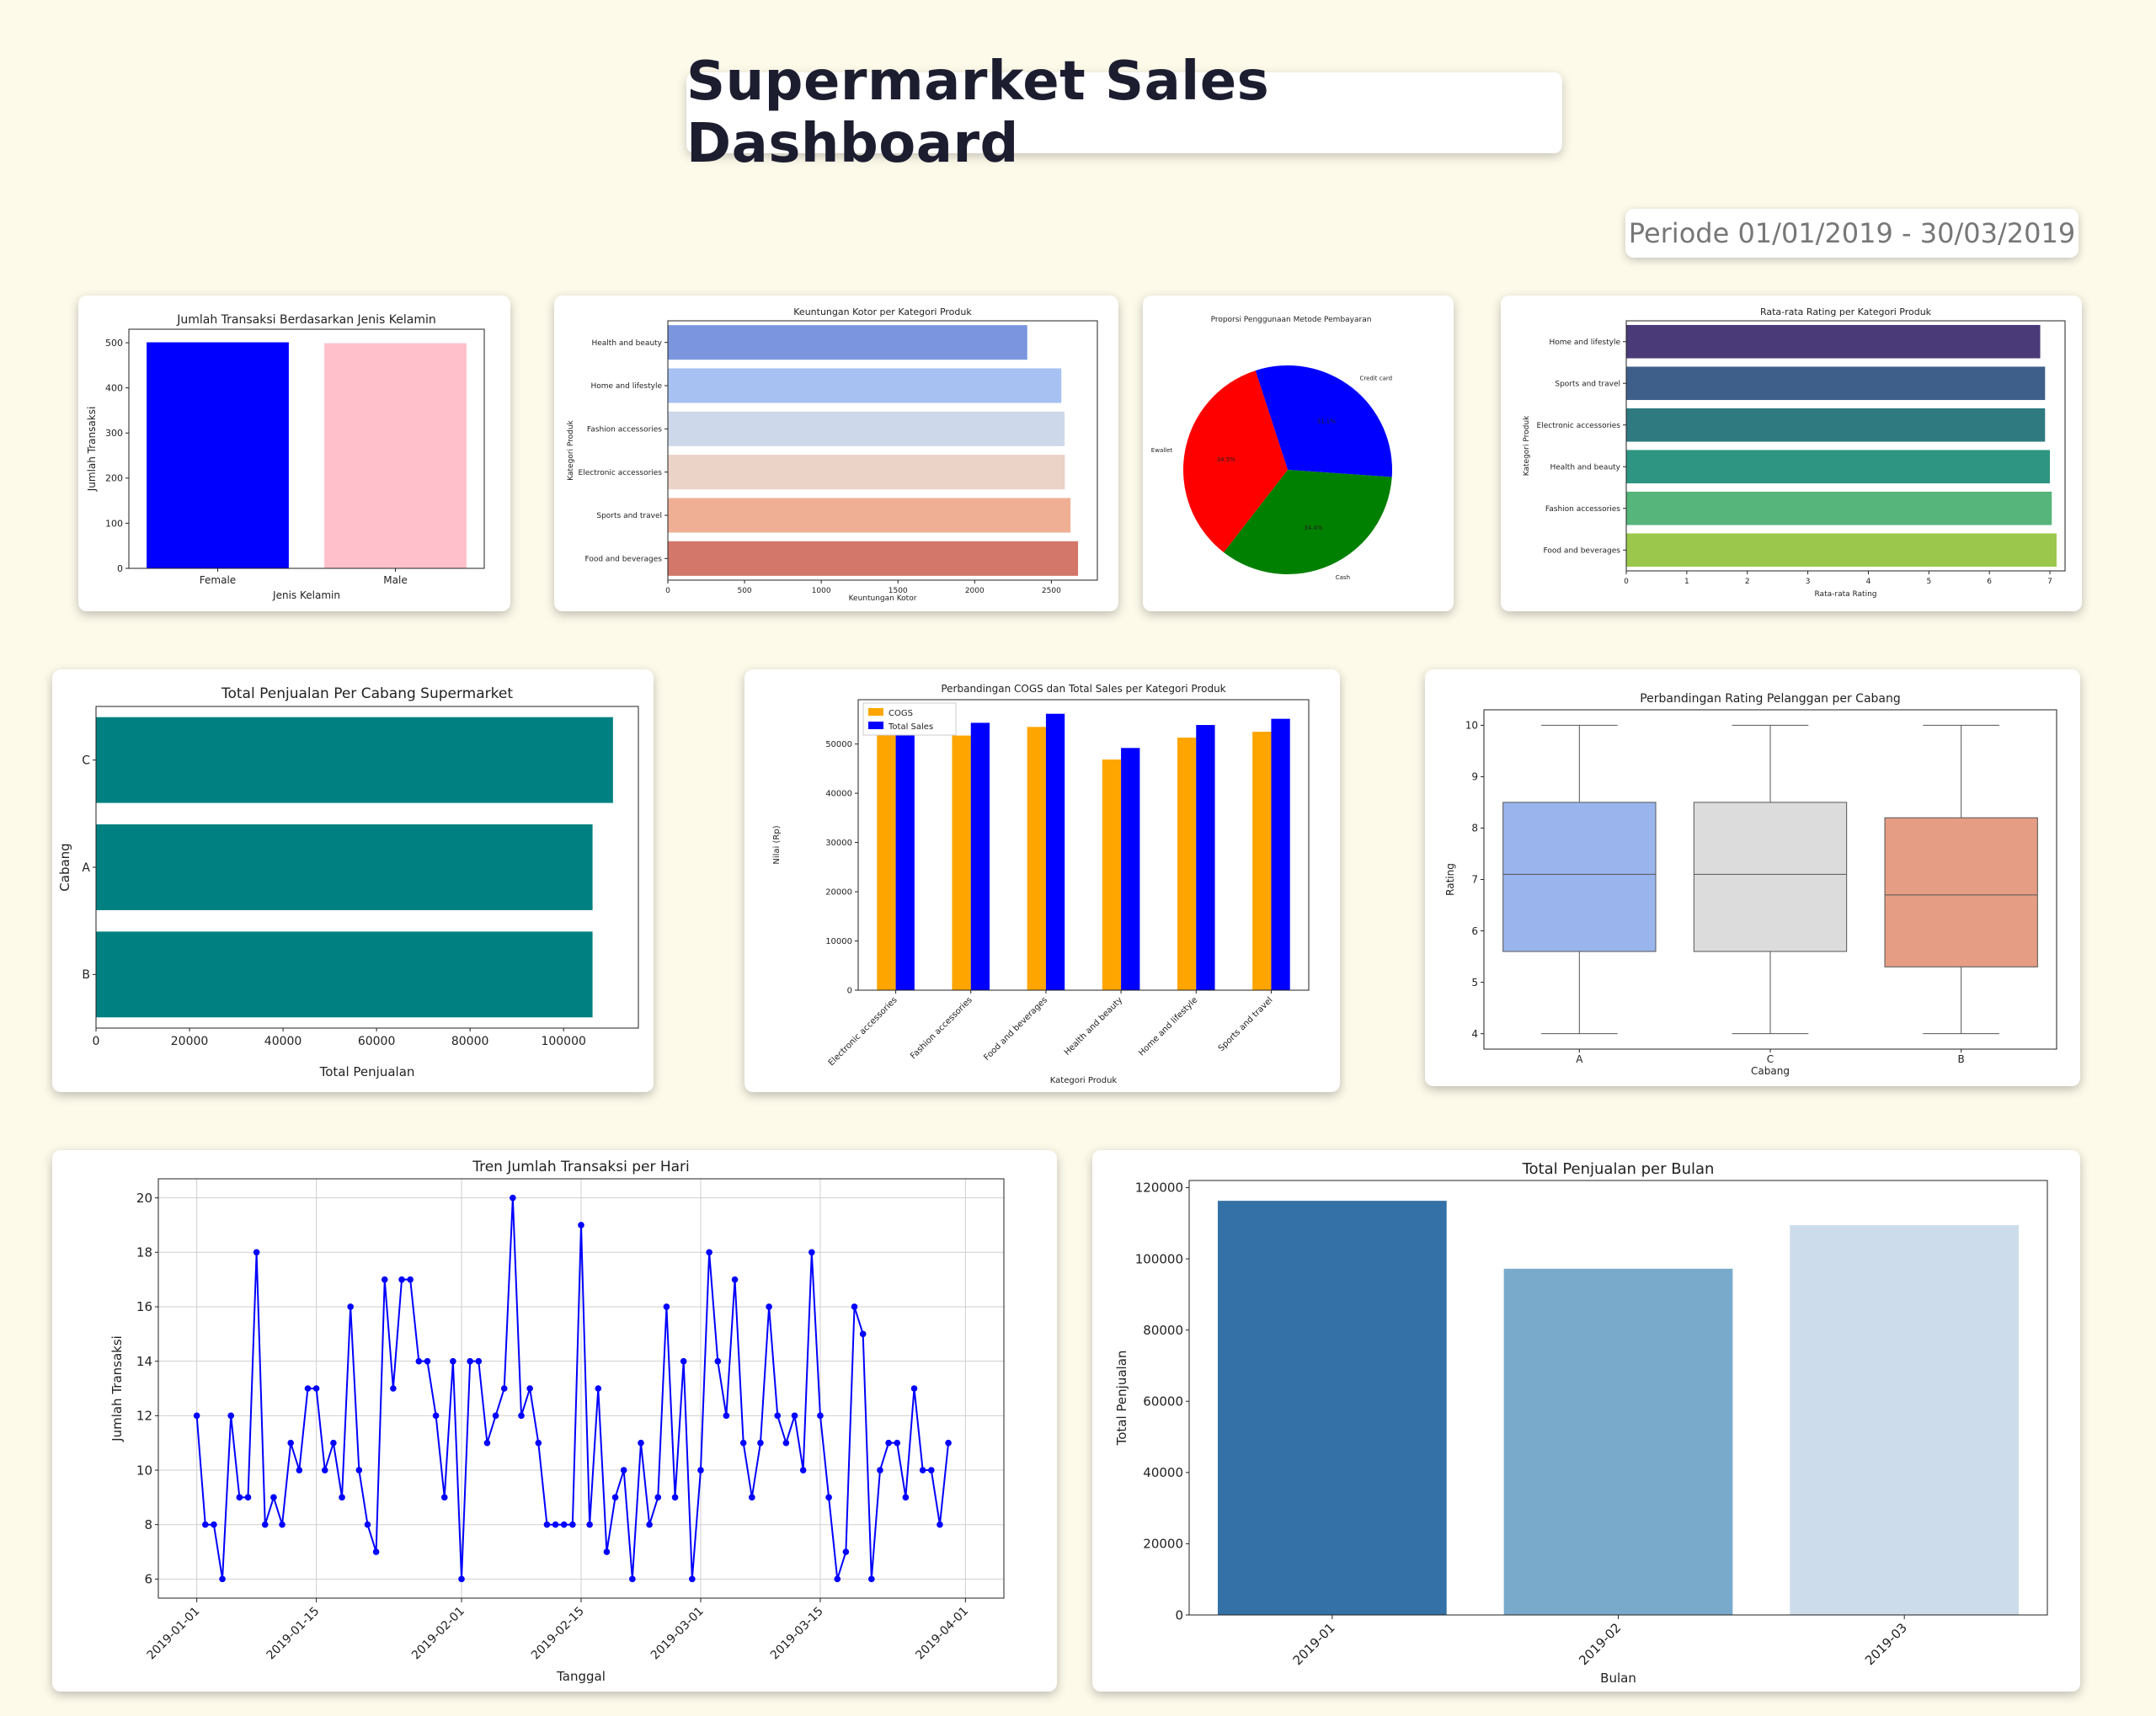 This screenshot has width=2156, height=1716. I want to click on x-tick-label: 2019-01, so click(1314, 1644).